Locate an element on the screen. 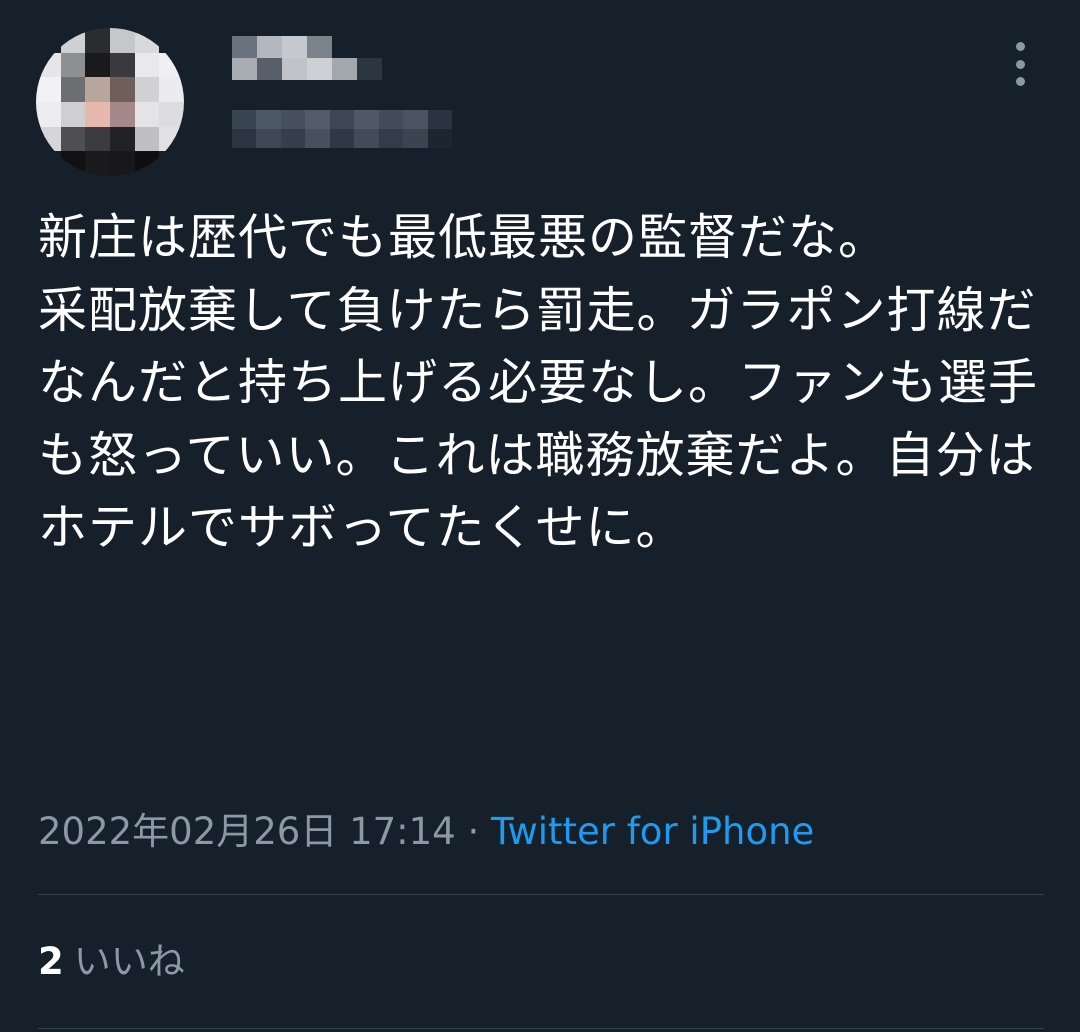 The width and height of the screenshot is (1080, 1032). tweet-meta: 2022年02月26日 17:14 · Twitter for iPhone is located at coordinates (426, 832).